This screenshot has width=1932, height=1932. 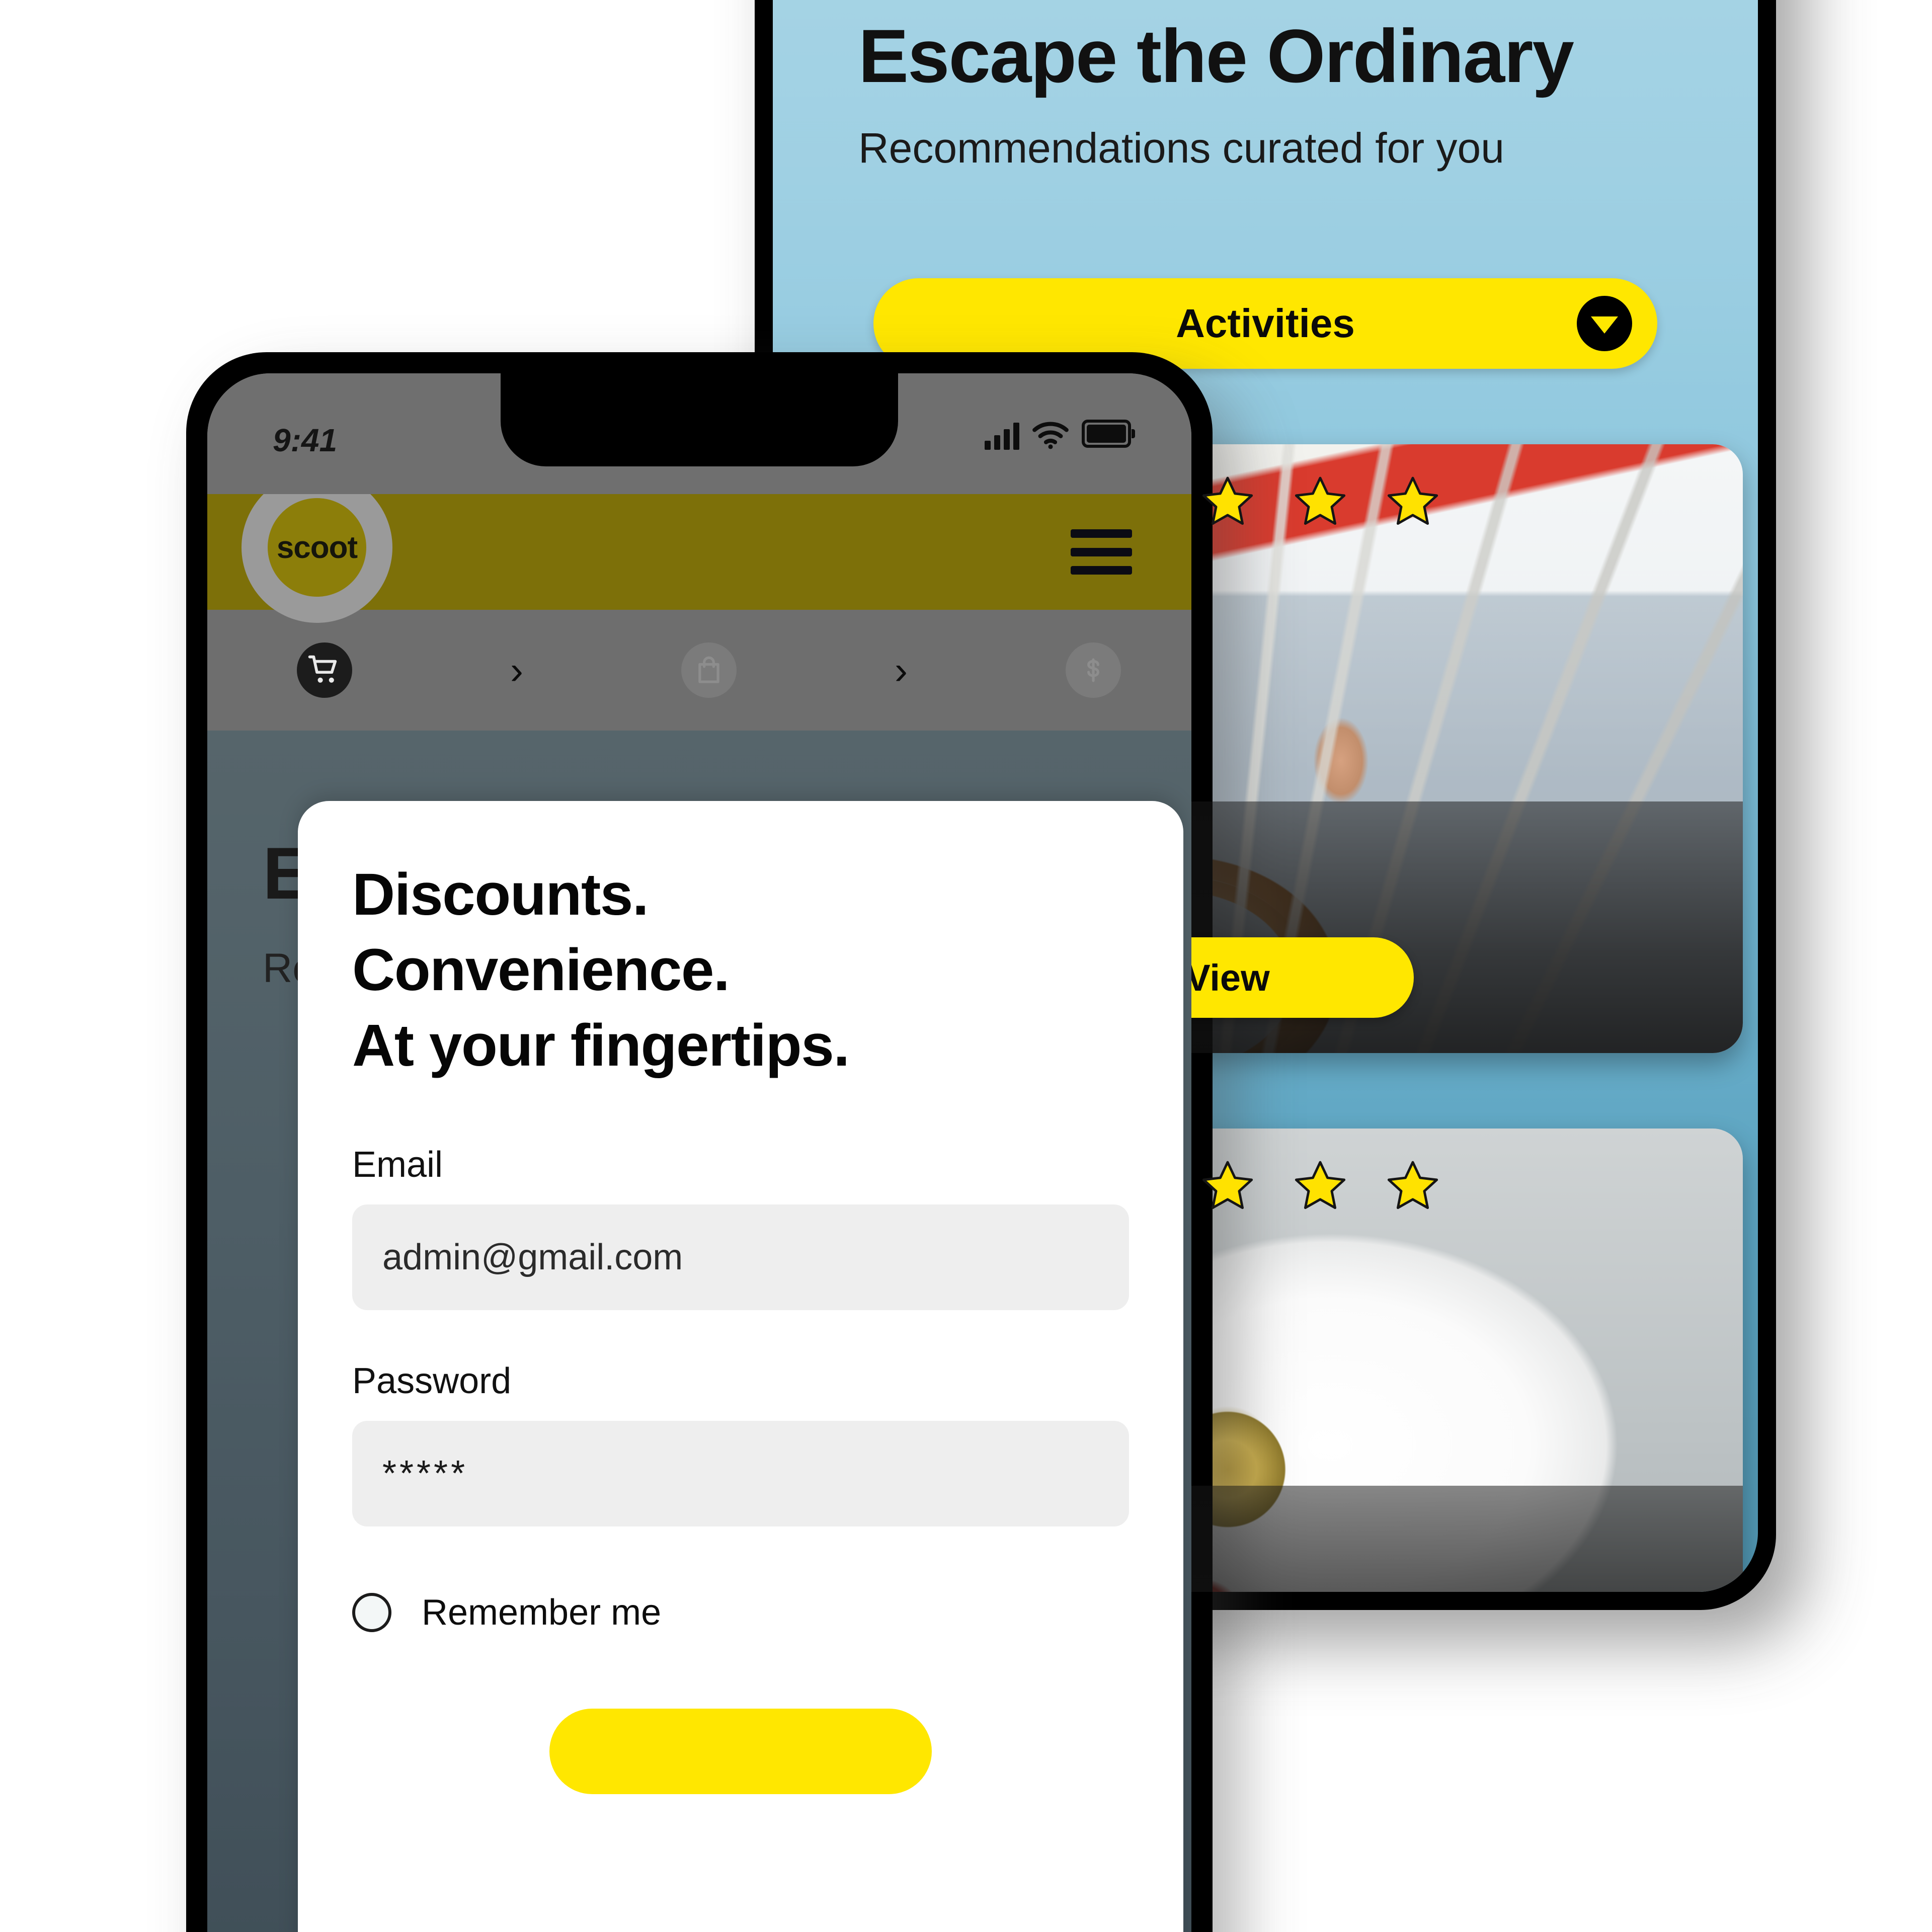 What do you see at coordinates (601, 1045) in the screenshot?
I see `login-headline-line-3: At your fingertips.` at bounding box center [601, 1045].